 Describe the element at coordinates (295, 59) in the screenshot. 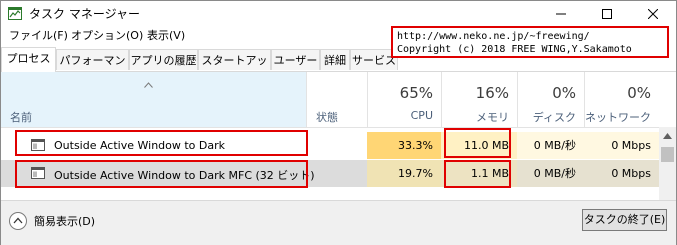

I see `tab-users: ユーザー` at that location.